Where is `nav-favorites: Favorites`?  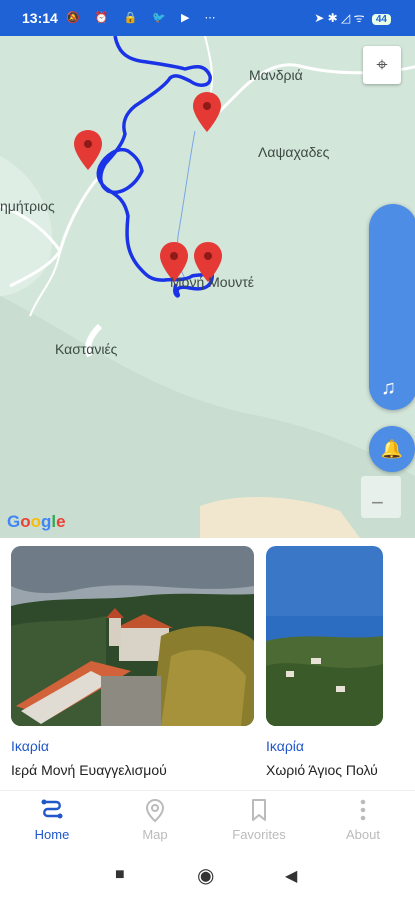 nav-favorites: Favorites is located at coordinates (259, 819).